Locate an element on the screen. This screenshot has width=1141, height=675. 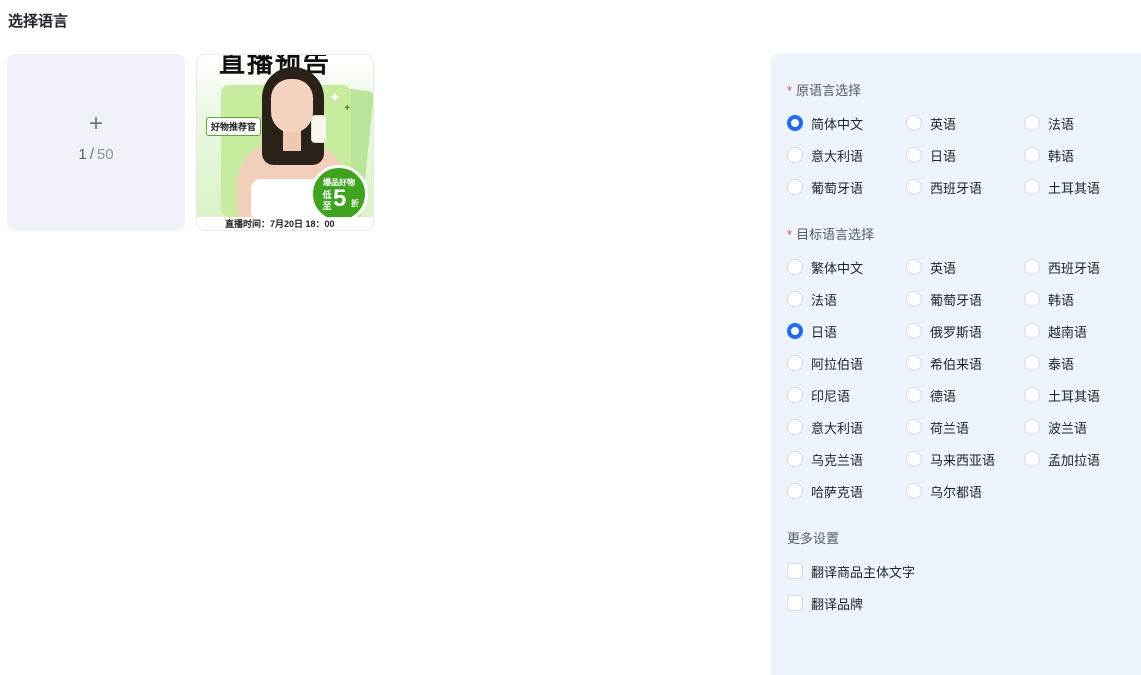
thumbnail-bottom-text: 直播时间：7月20日 18：00 is located at coordinates (280, 224).